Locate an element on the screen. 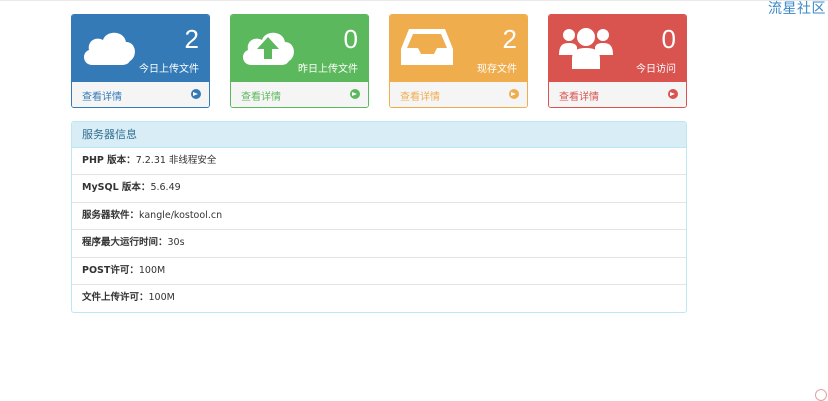  panel-existing-files: 2 现存文件 查看详情 is located at coordinates (458, 61).